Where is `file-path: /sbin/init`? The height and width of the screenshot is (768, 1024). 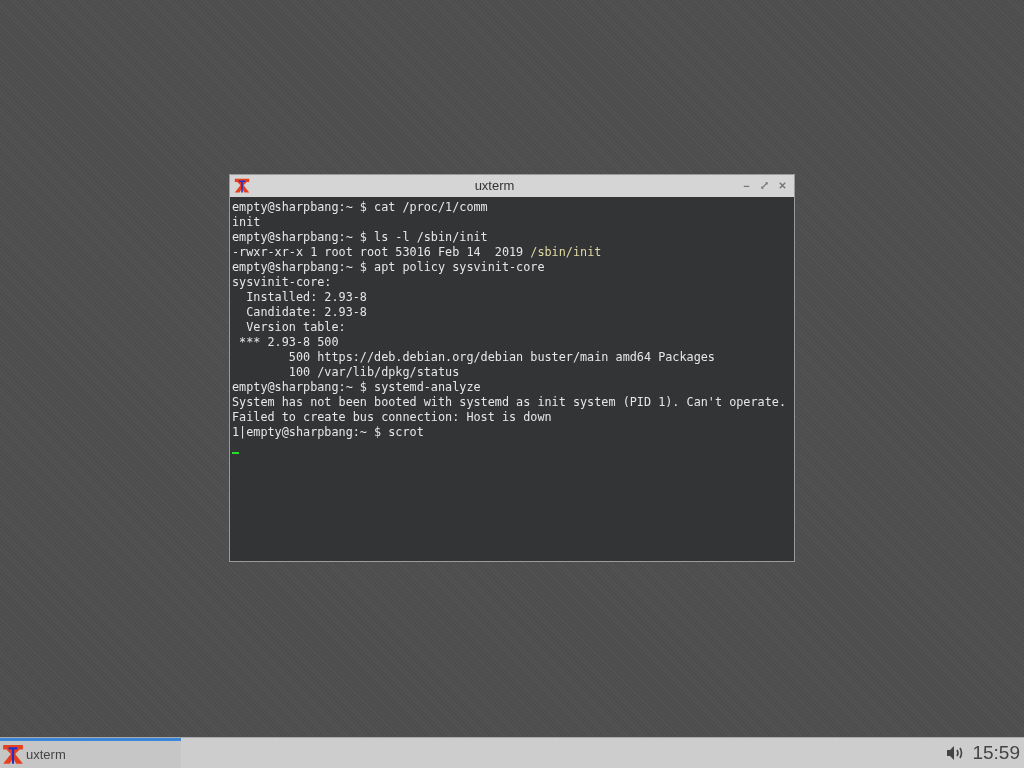
file-path: /sbin/init is located at coordinates (566, 251).